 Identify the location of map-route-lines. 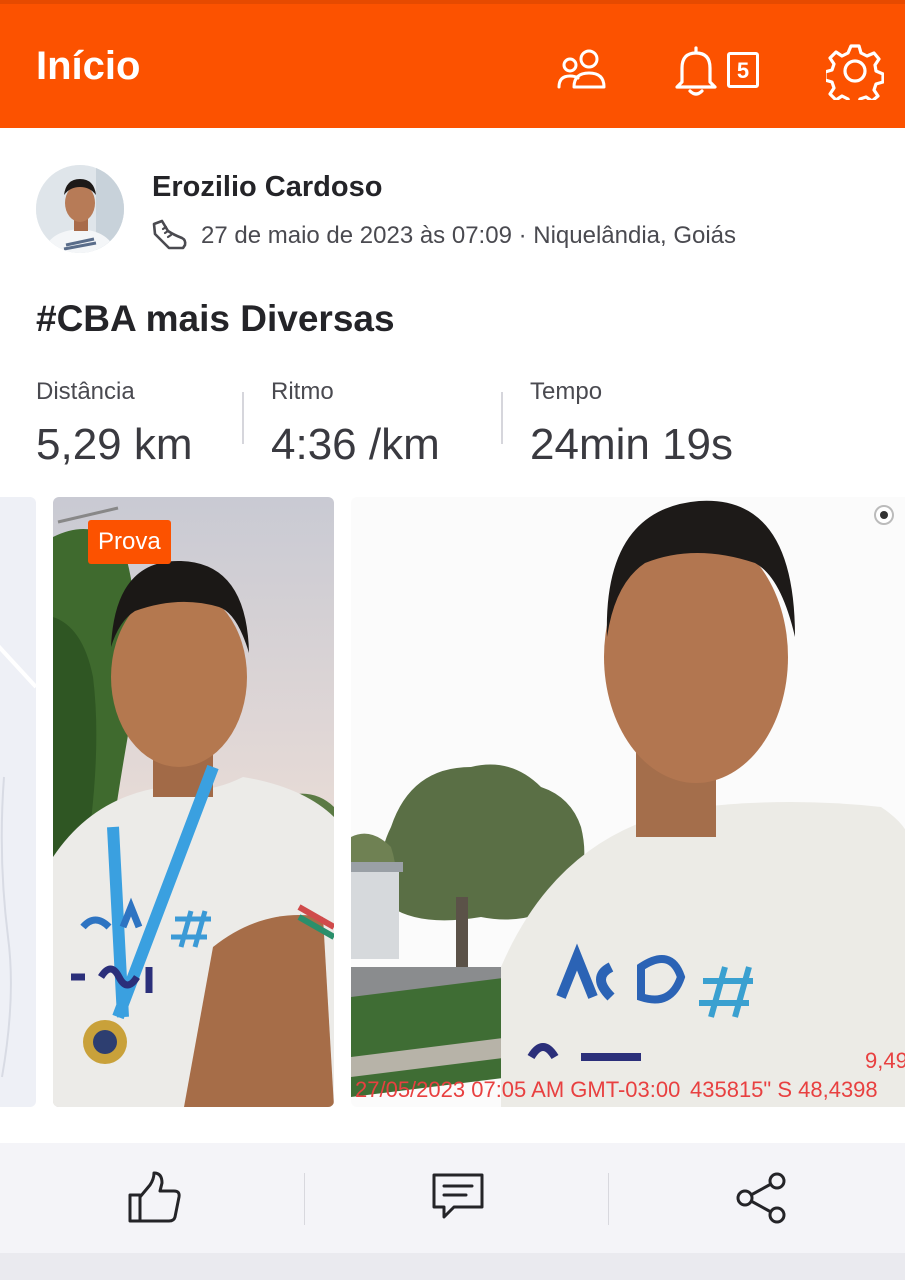
(18, 861).